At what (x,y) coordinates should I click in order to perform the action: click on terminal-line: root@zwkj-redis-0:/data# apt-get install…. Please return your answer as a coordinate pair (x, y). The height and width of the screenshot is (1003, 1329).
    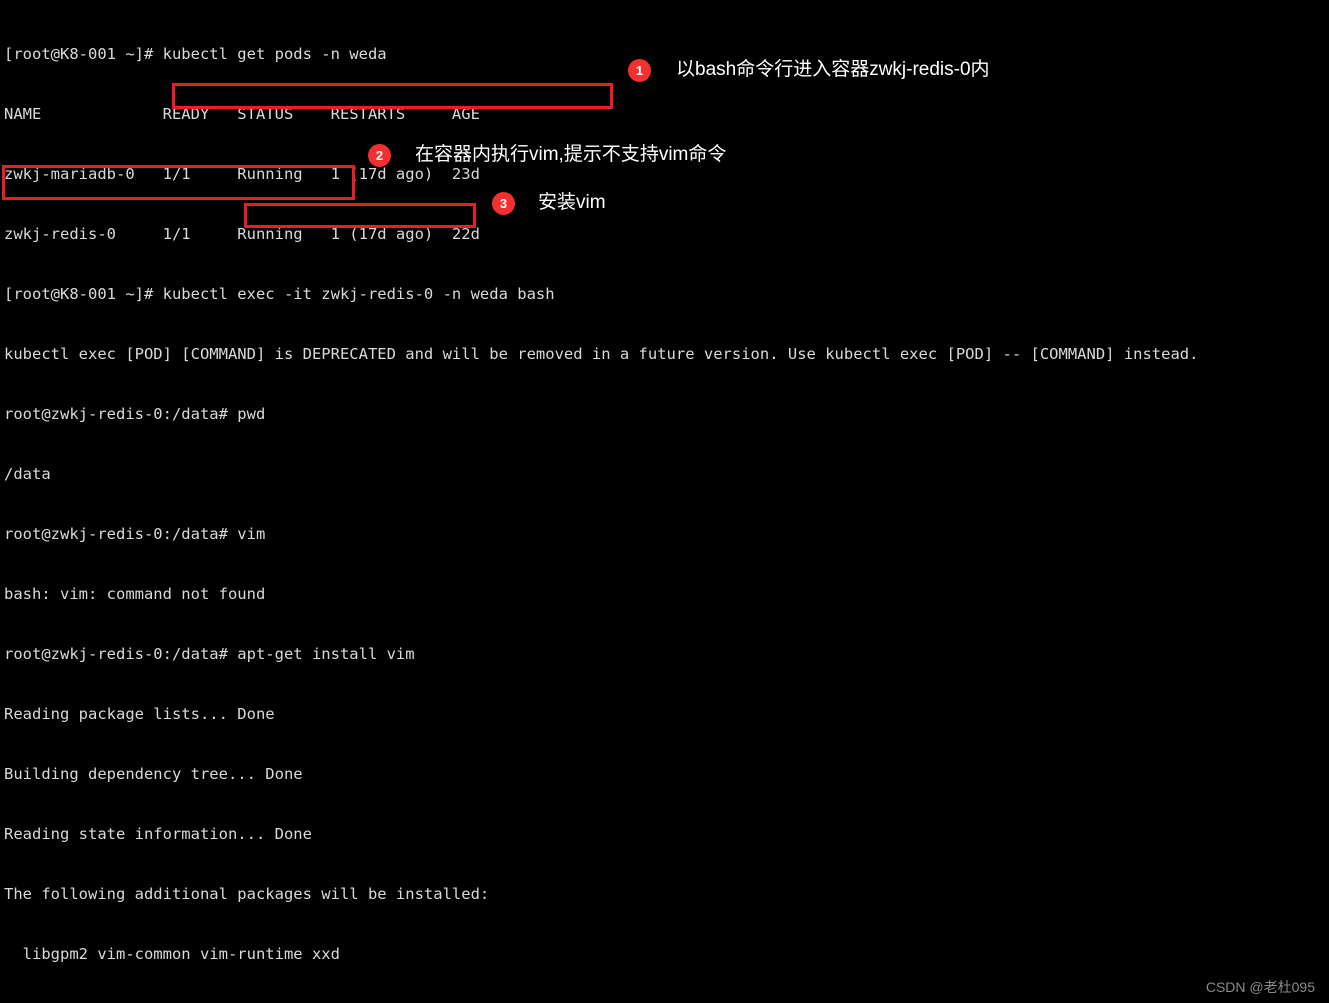
    Looking at the image, I should click on (209, 654).